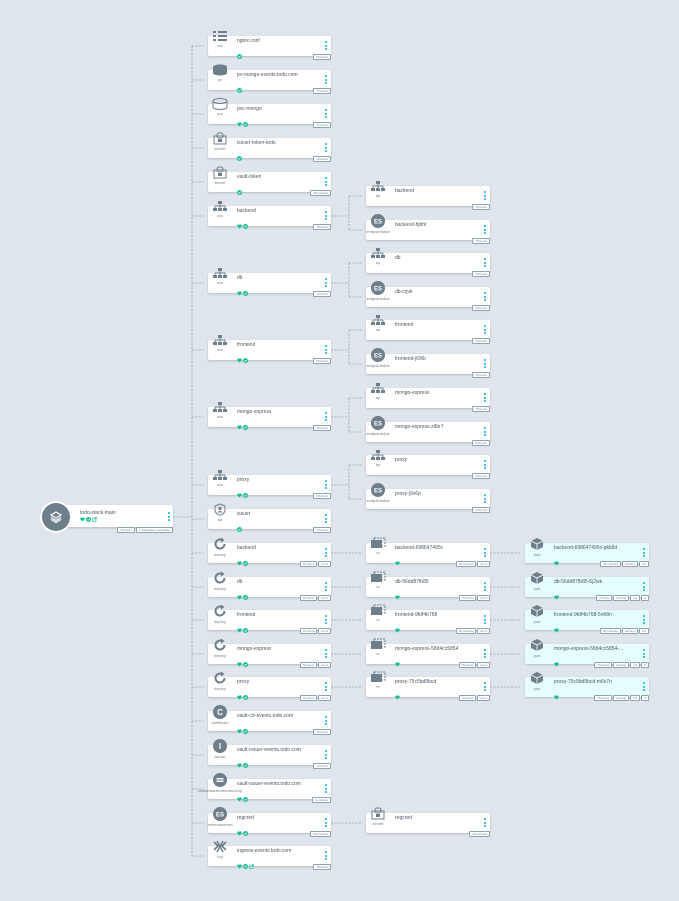  Describe the element at coordinates (428, 586) in the screenshot. I see `resource-node-rs: rs db-56dd87fb85 79 hours rev:1` at that location.